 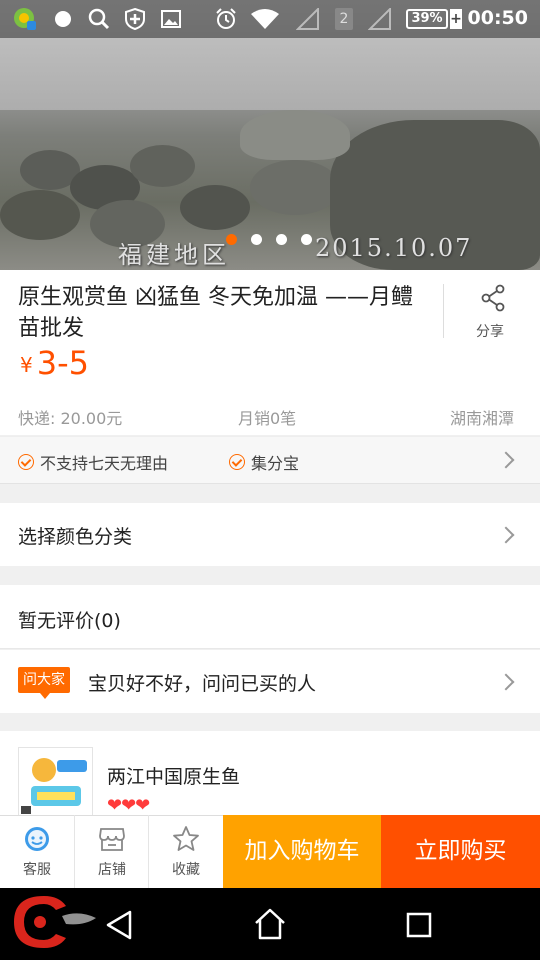 I want to click on share-icon, so click(x=493, y=298).